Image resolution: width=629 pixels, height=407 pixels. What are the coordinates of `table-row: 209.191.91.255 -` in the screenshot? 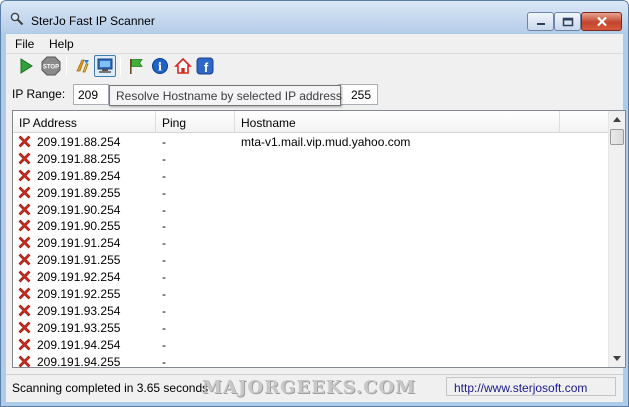 It's located at (311, 260).